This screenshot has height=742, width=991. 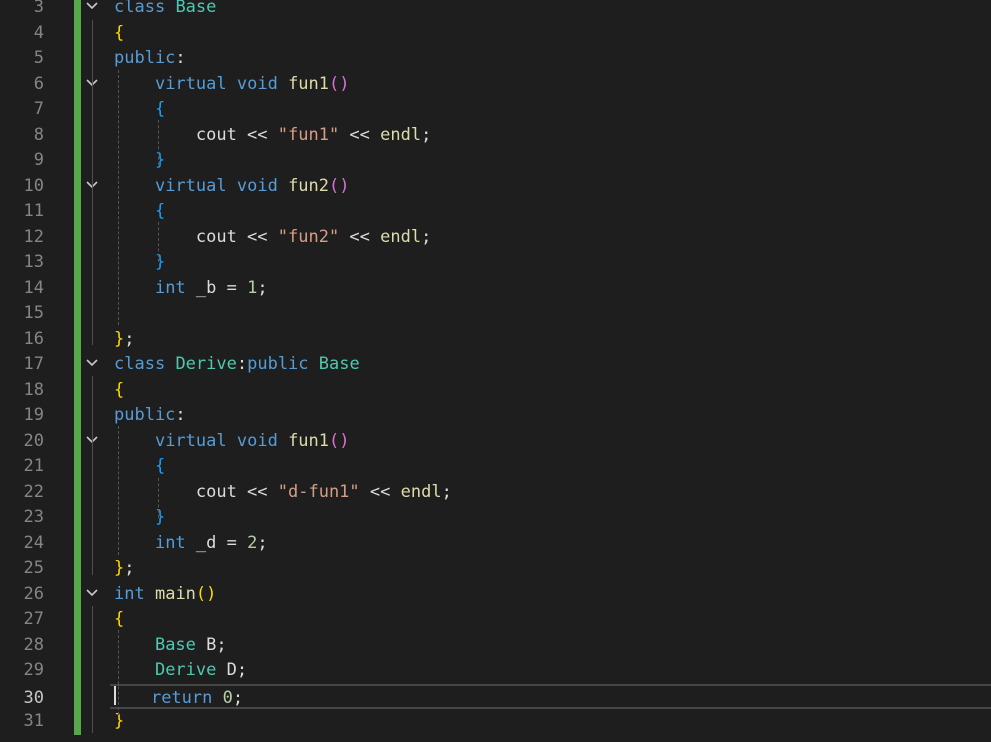 What do you see at coordinates (495, 620) in the screenshot?
I see `code-line: 27 {` at bounding box center [495, 620].